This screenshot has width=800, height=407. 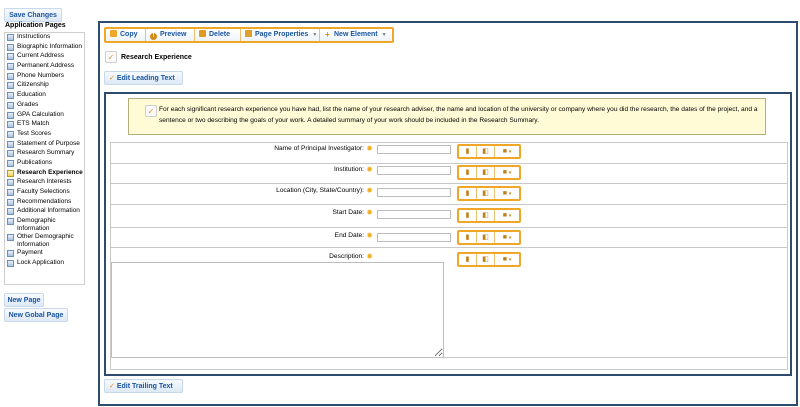 What do you see at coordinates (153, 36) in the screenshot?
I see `preview-icon: !` at bounding box center [153, 36].